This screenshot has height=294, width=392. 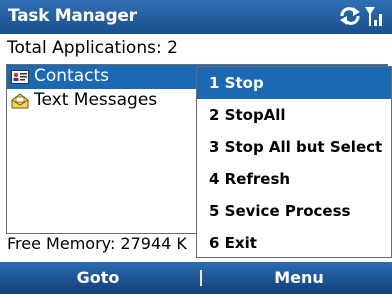 I want to click on menu-item-label: 1 Stop, so click(x=236, y=83).